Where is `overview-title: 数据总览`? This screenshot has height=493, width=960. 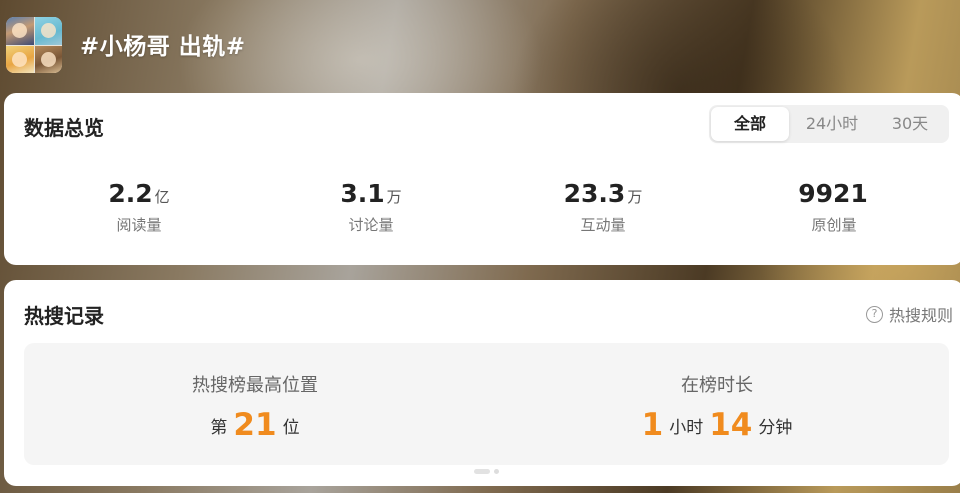
overview-title: 数据总览 is located at coordinates (64, 128).